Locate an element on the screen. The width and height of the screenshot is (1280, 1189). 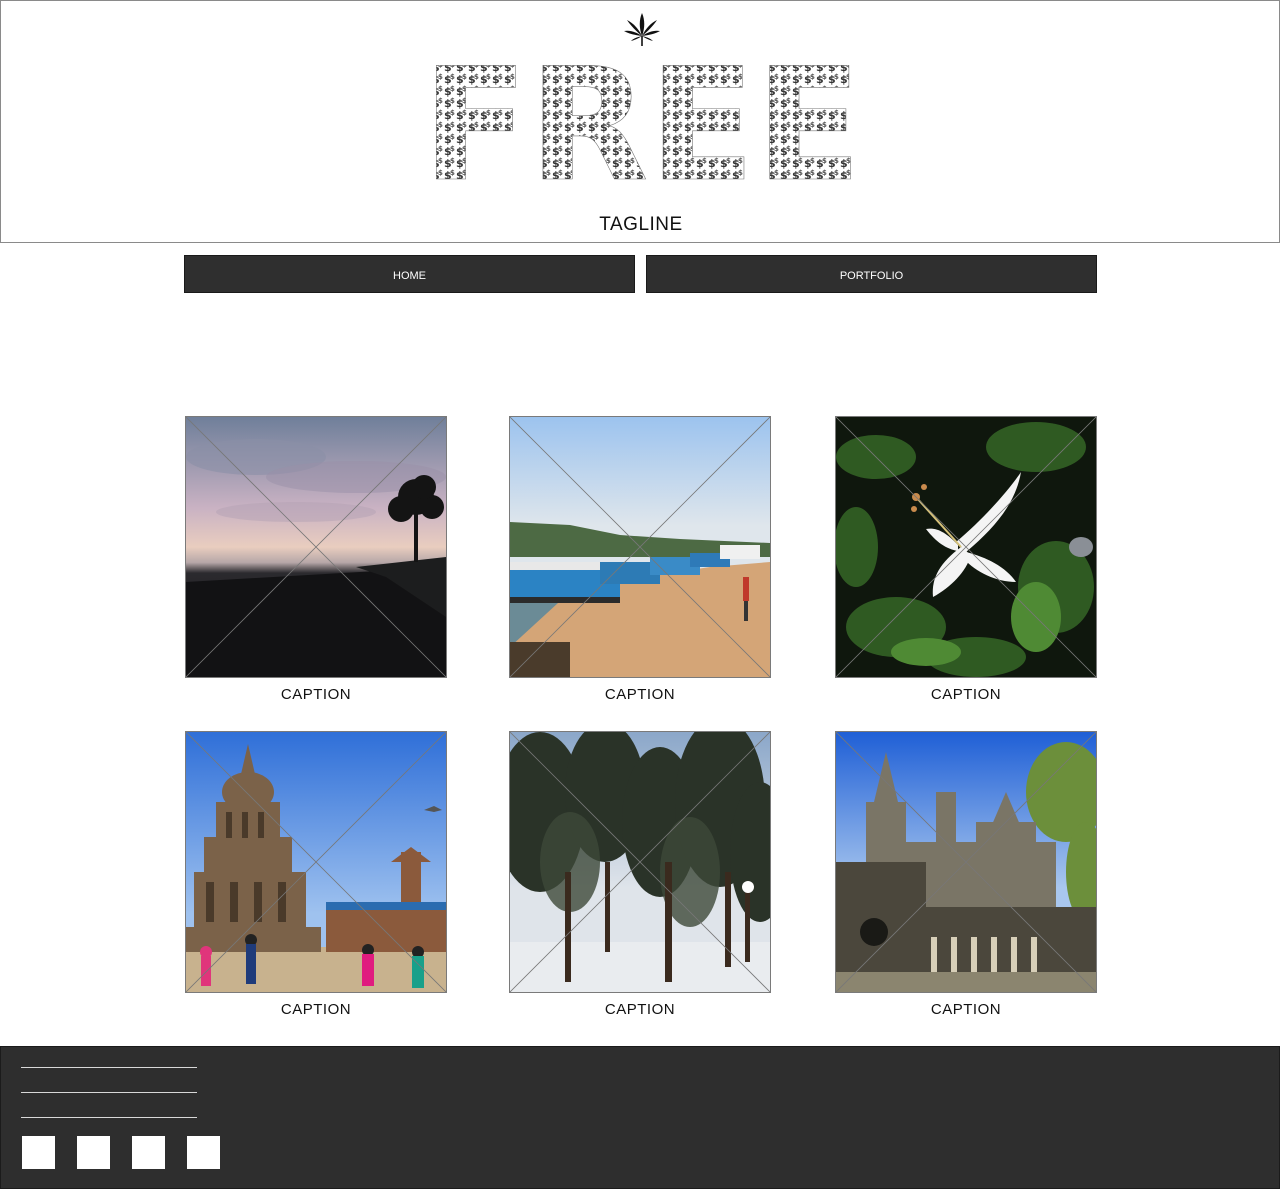
tagline: TAGLINE is located at coordinates (641, 224).